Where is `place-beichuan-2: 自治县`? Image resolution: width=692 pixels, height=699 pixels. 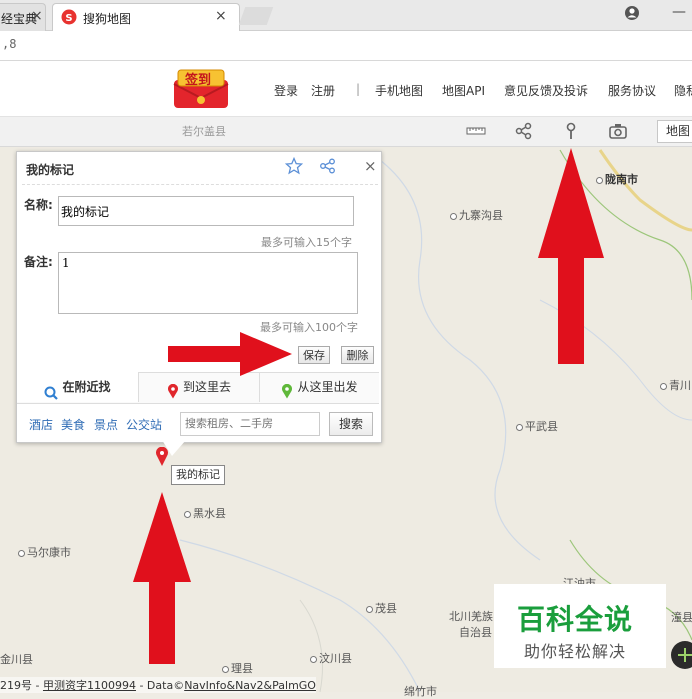 place-beichuan-2: 自治县 is located at coordinates (475, 632).